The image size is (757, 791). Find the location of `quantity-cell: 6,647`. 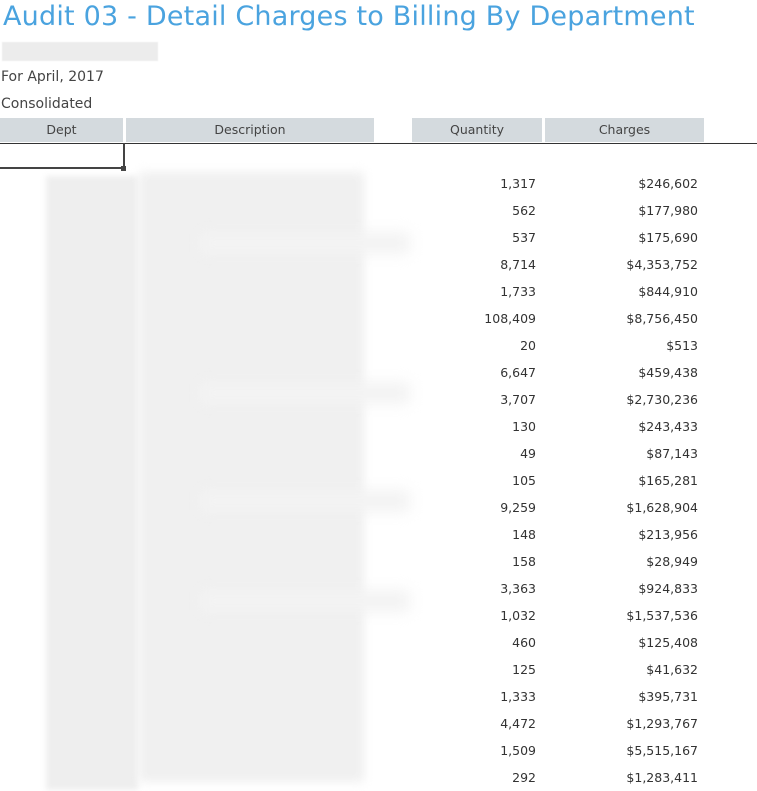

quantity-cell: 6,647 is located at coordinates (518, 372).